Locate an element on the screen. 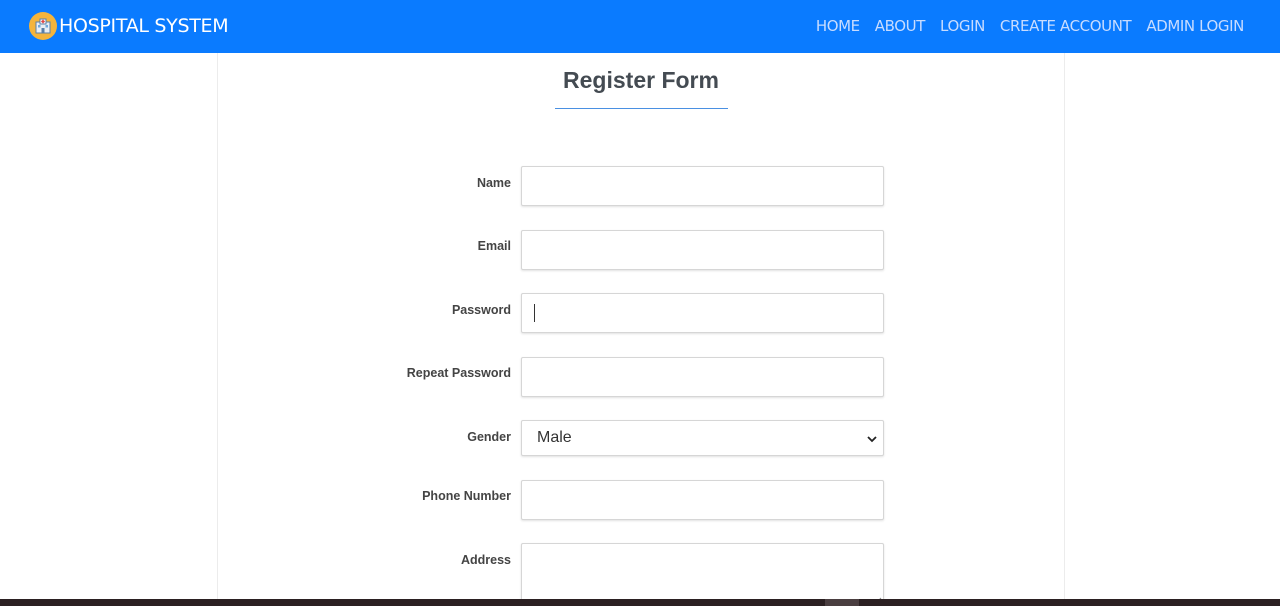  name-field is located at coordinates (702, 186).